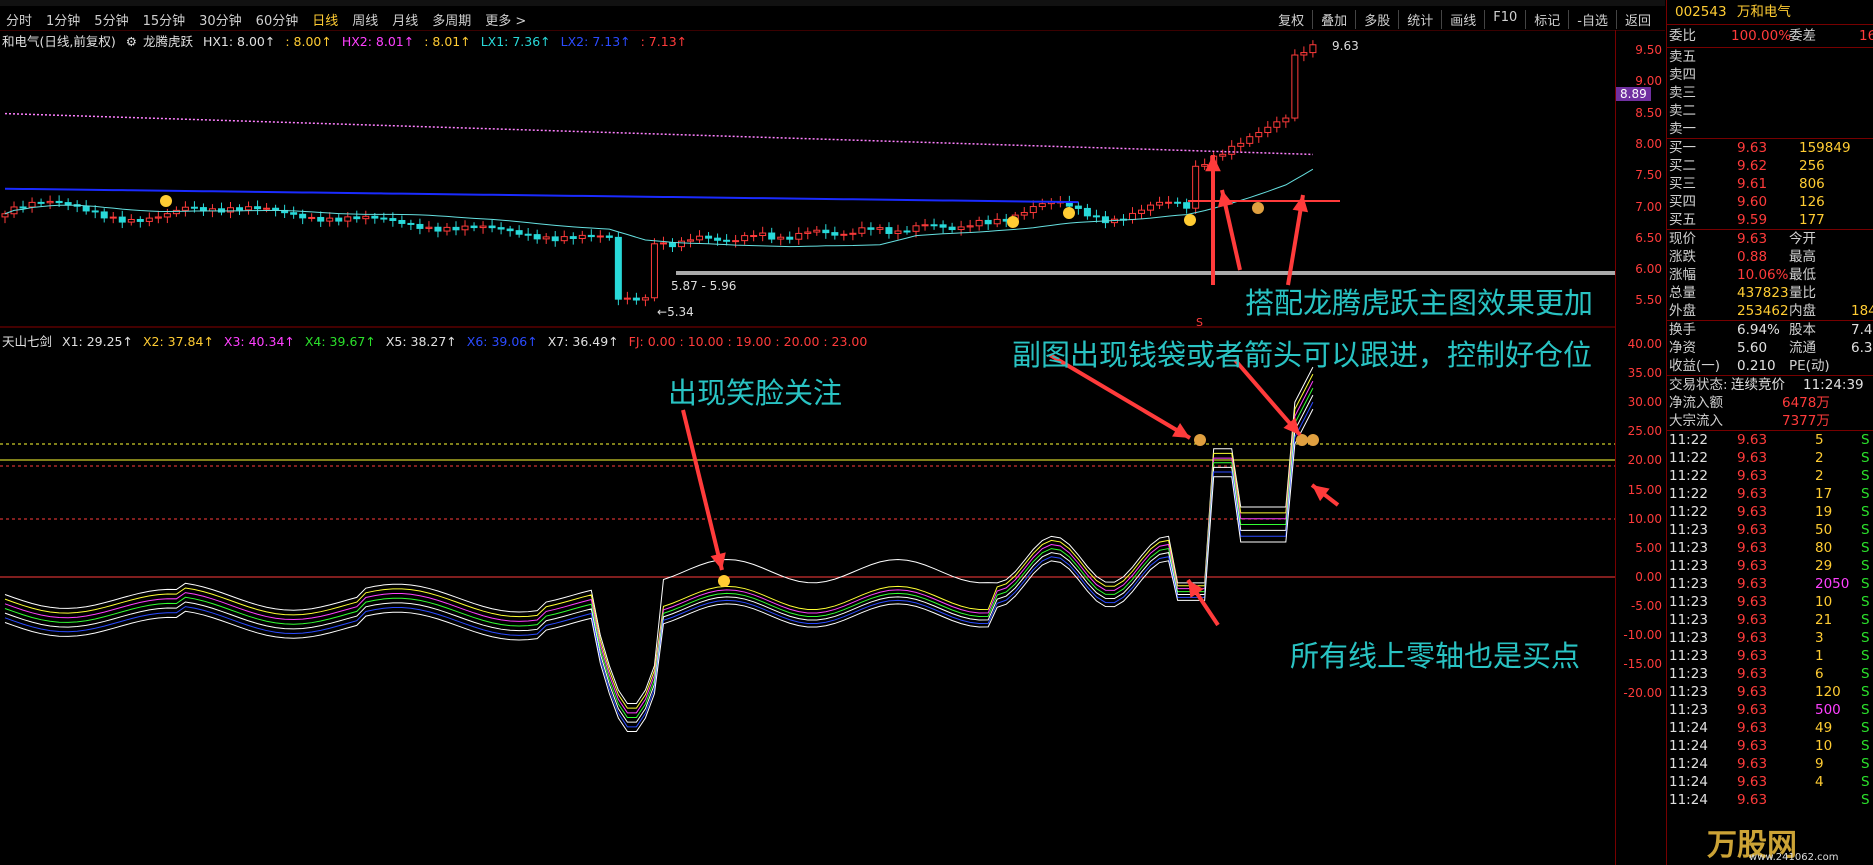  Describe the element at coordinates (1644, 373) in the screenshot. I see `sub-tick-1: 35.00` at that location.